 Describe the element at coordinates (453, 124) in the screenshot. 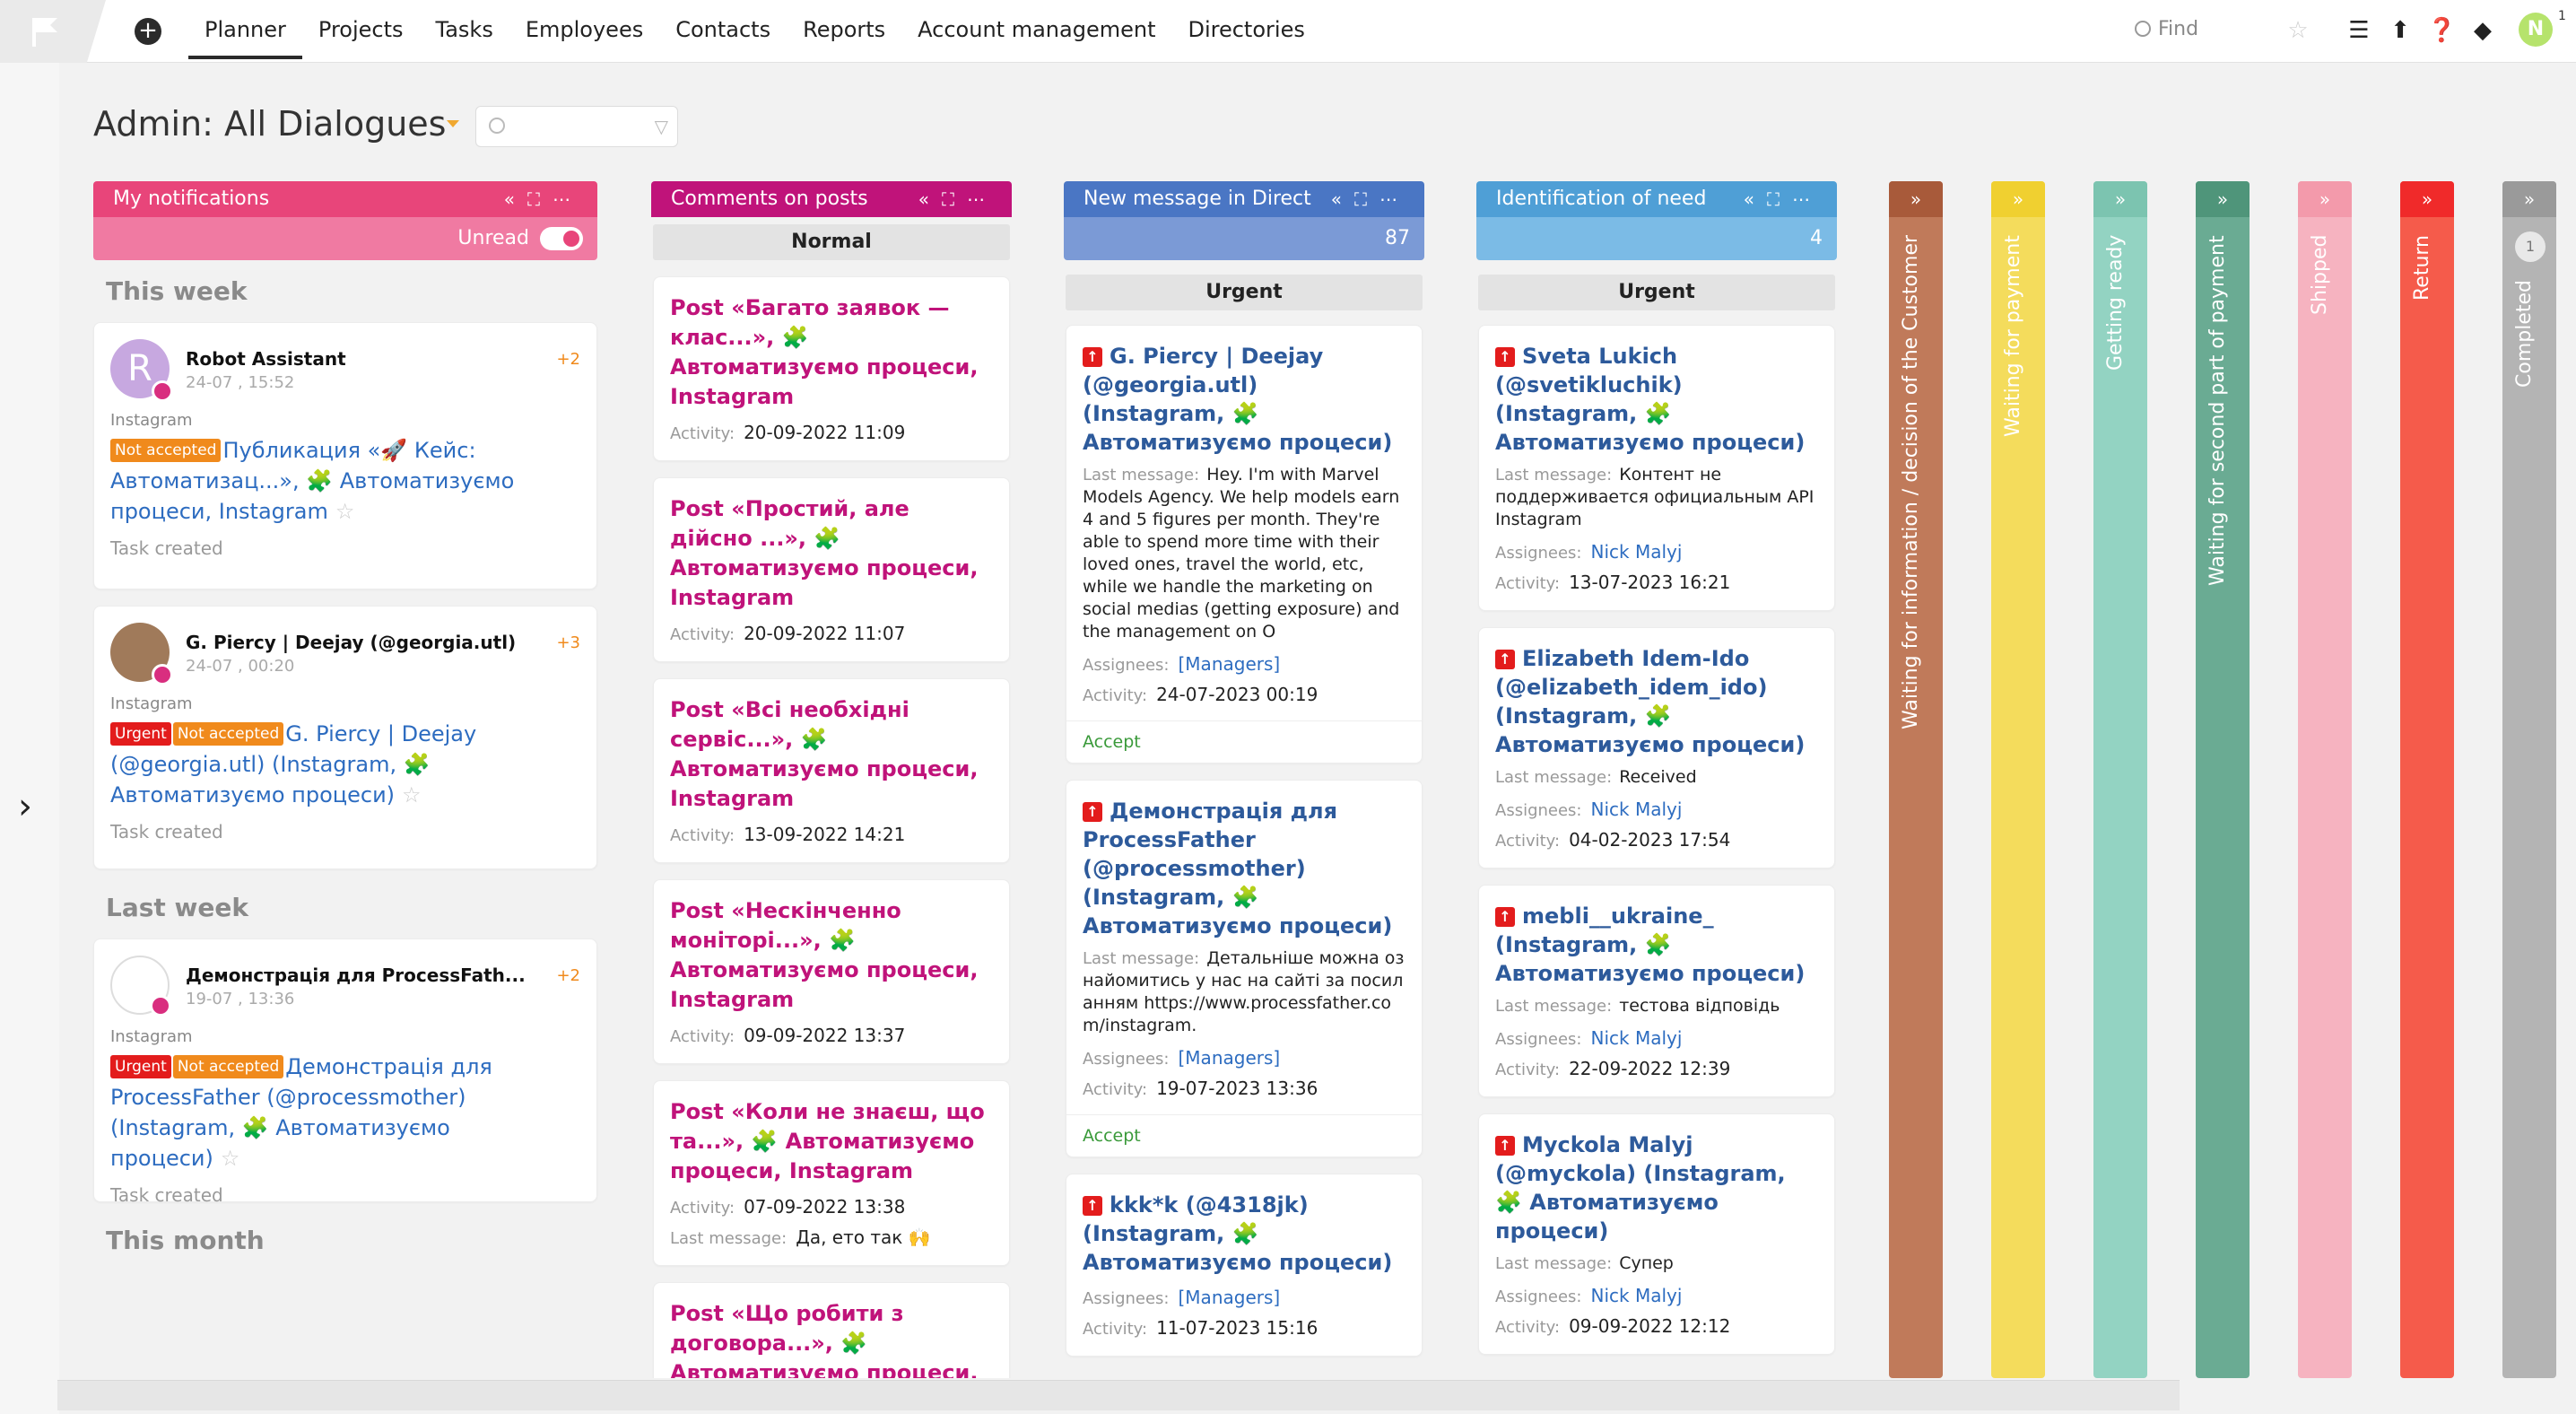

I see `chevron-down-icon` at that location.